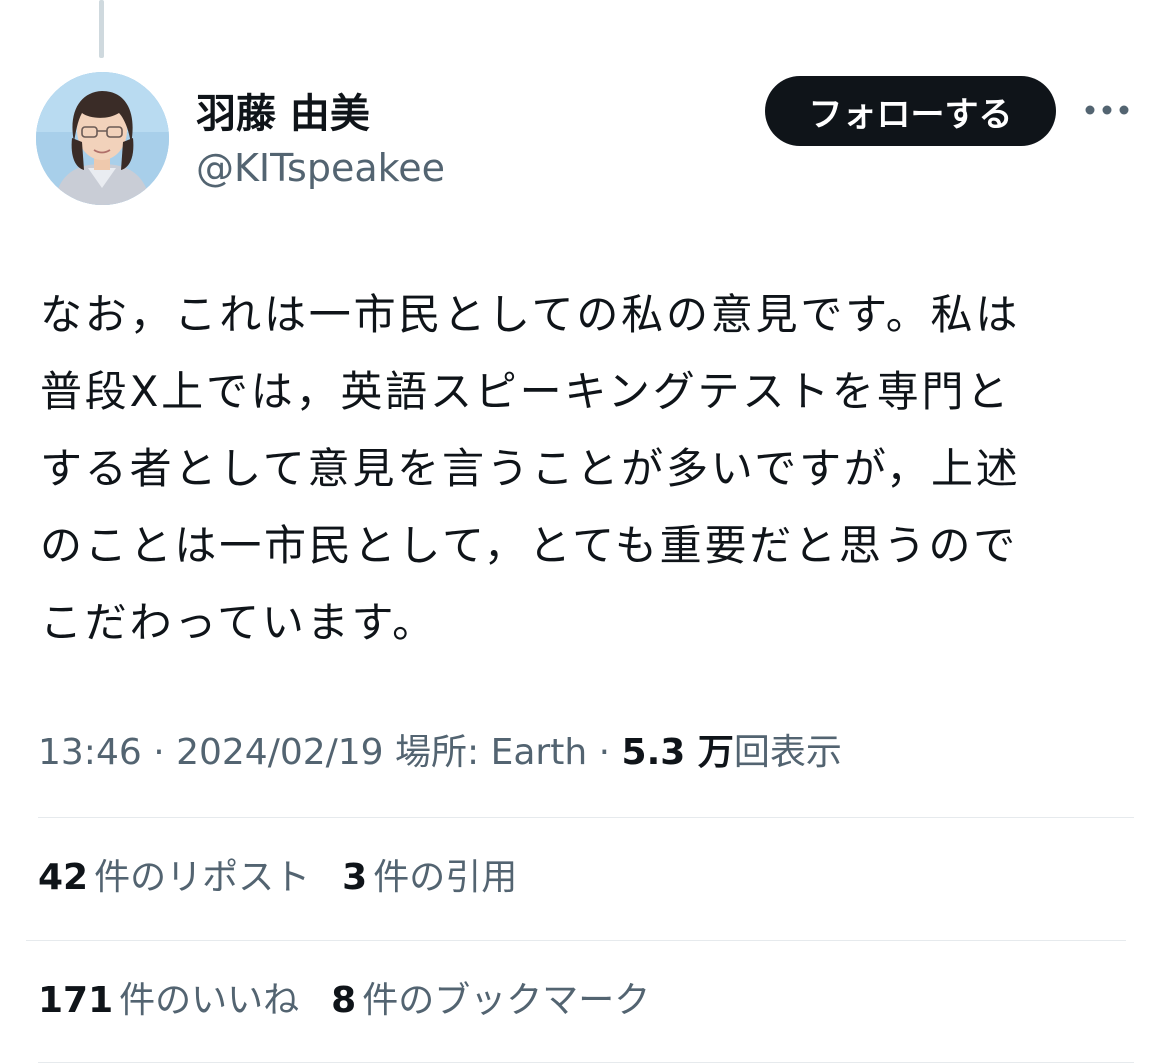 Image resolution: width=1170 pixels, height=1064 pixels. I want to click on reposts-stat: 42 件のリポスト, so click(174, 878).